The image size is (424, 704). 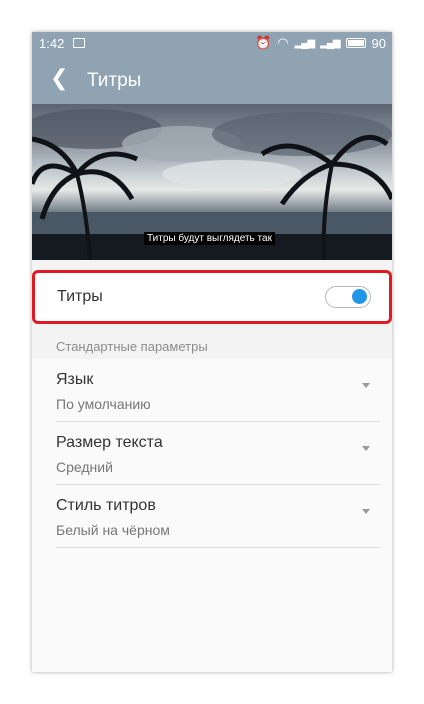 What do you see at coordinates (106, 505) in the screenshot?
I see `setting-name: Стиль титров` at bounding box center [106, 505].